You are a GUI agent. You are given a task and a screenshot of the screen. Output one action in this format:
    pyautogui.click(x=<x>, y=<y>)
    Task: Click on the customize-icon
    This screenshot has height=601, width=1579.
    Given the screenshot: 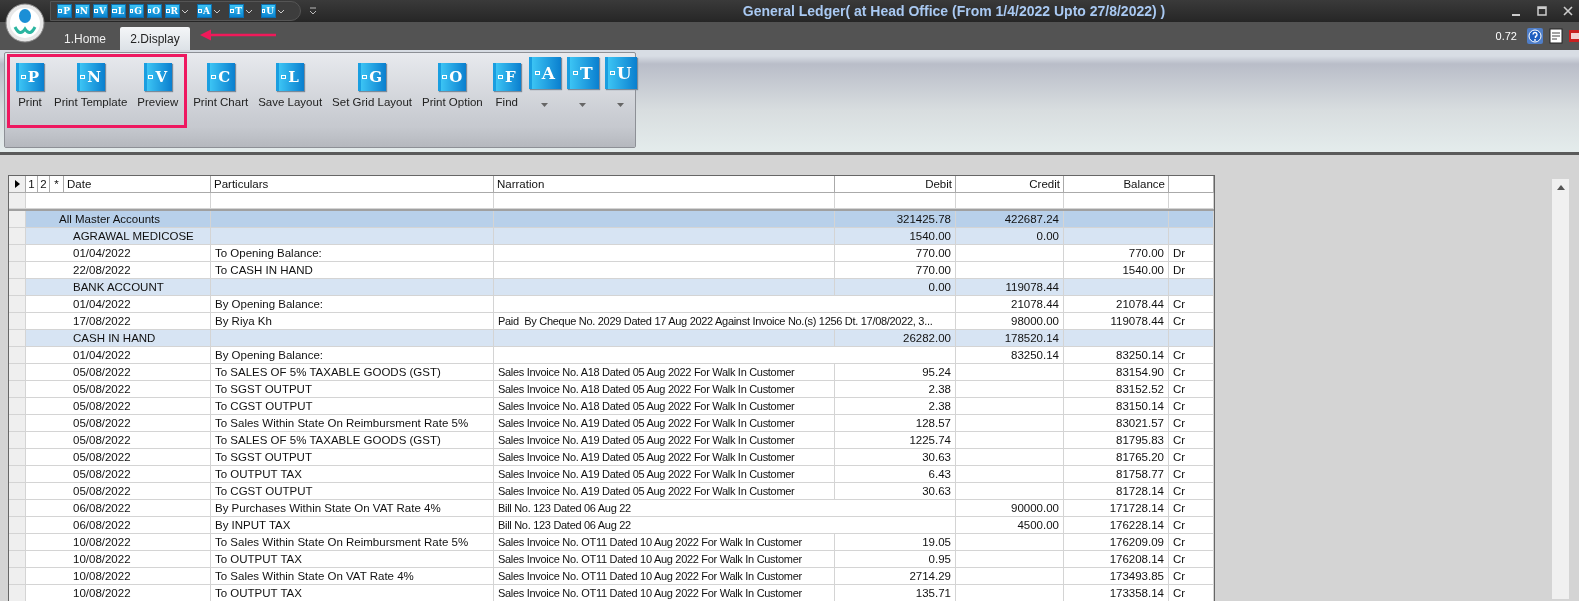 What is the action you would take?
    pyautogui.click(x=313, y=11)
    